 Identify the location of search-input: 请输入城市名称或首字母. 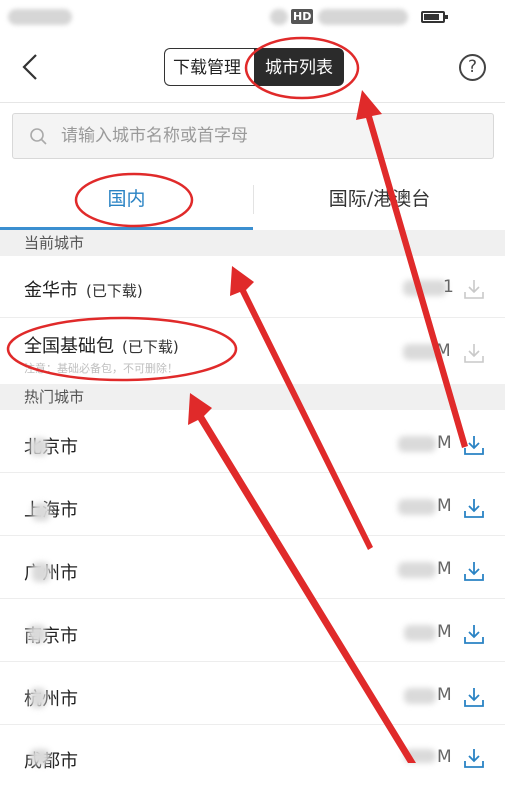
(253, 136).